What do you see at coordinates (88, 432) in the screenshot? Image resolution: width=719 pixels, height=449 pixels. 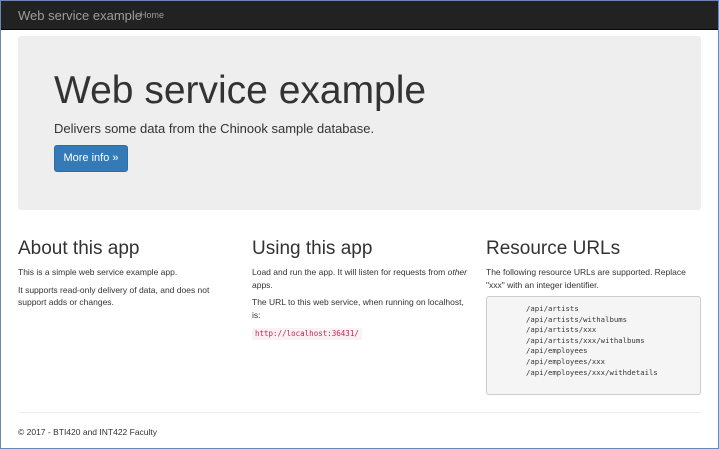 I see `footer-text: © 2017 - BTI420 and INT422 Faculty` at bounding box center [88, 432].